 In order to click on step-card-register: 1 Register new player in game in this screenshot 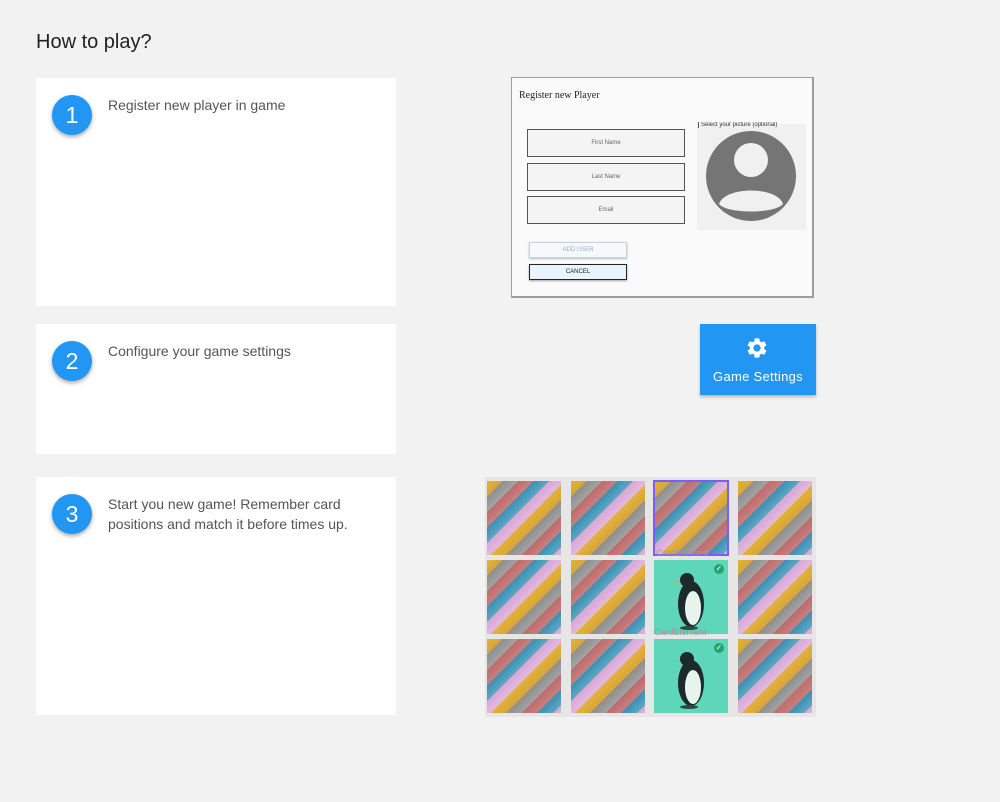, I will do `click(216, 192)`.